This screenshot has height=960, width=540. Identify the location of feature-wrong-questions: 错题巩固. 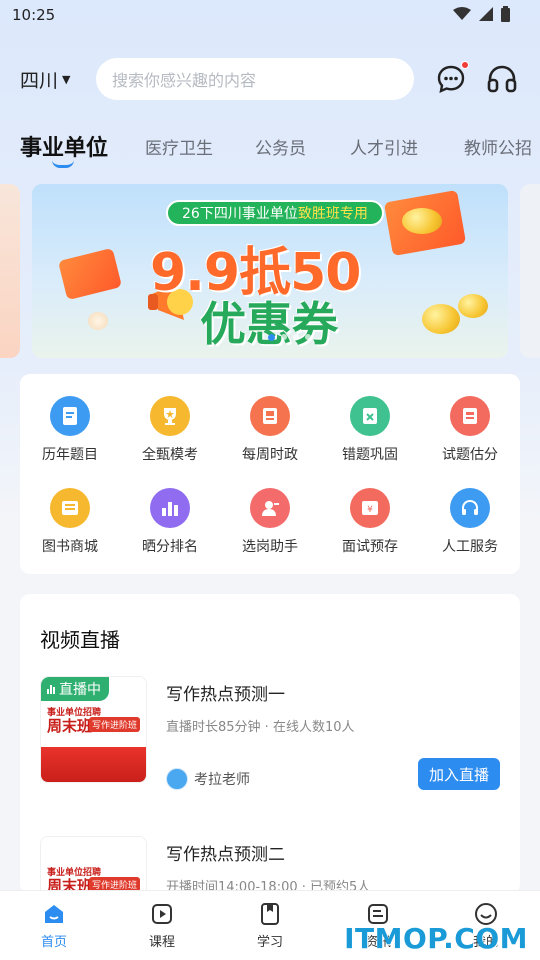
(370, 441).